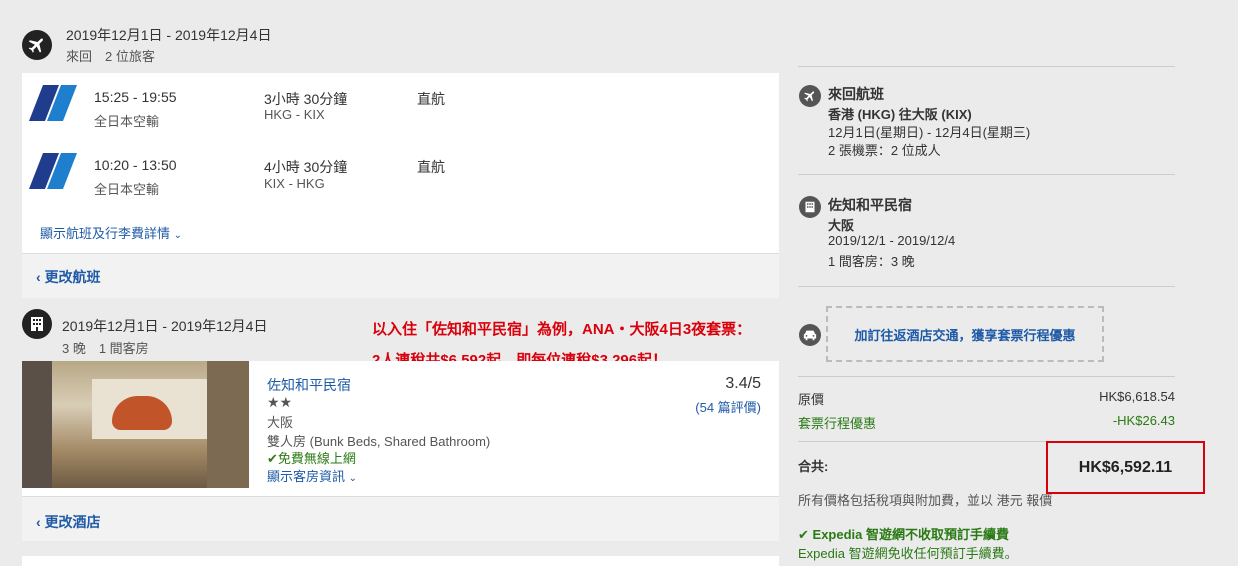 This screenshot has width=1238, height=566. Describe the element at coordinates (400, 275) in the screenshot. I see `change-flight-bar: ‹ 更改航班` at that location.